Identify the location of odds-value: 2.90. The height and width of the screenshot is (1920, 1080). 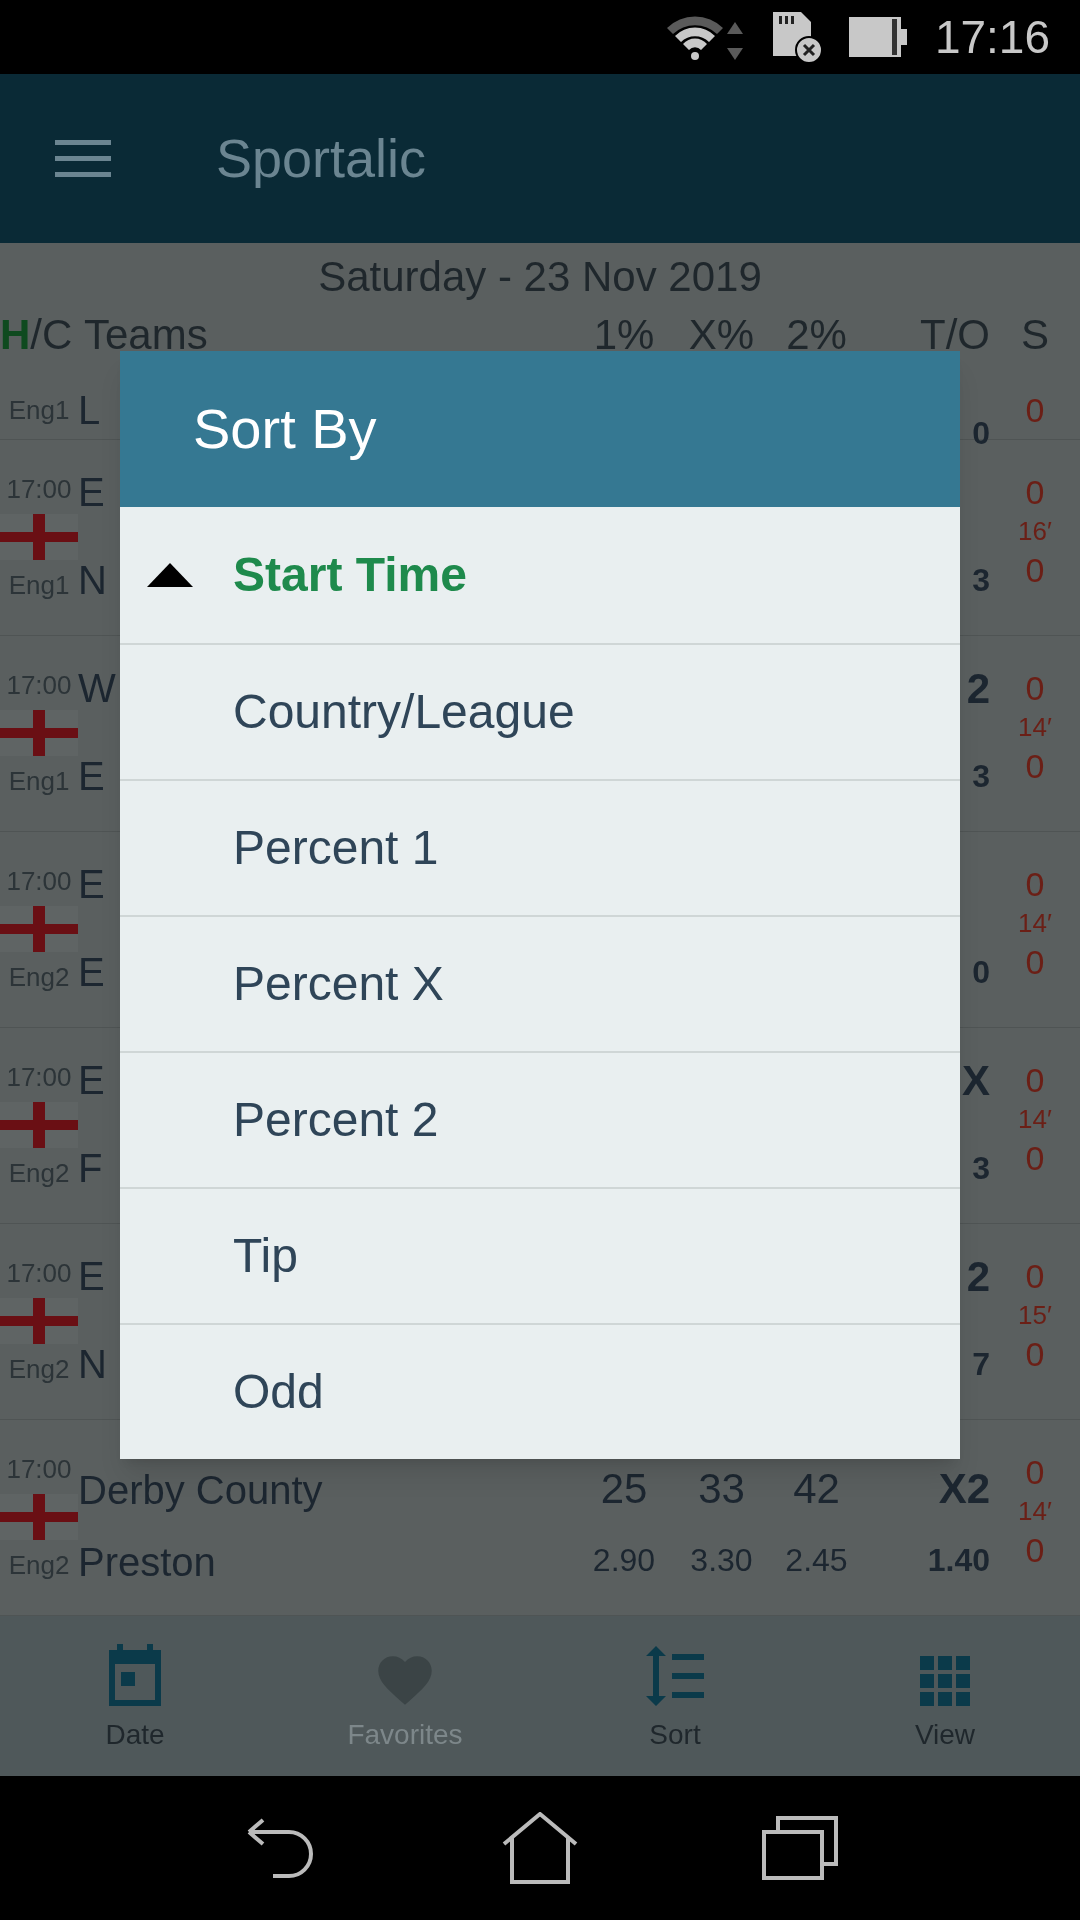
(624, 1560).